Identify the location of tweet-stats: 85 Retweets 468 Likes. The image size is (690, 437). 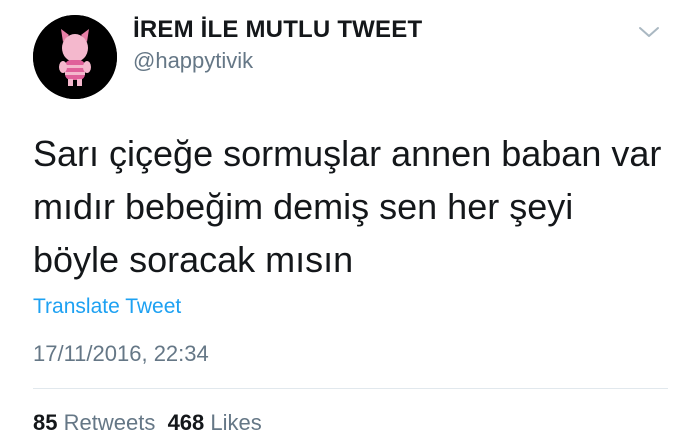
(147, 423).